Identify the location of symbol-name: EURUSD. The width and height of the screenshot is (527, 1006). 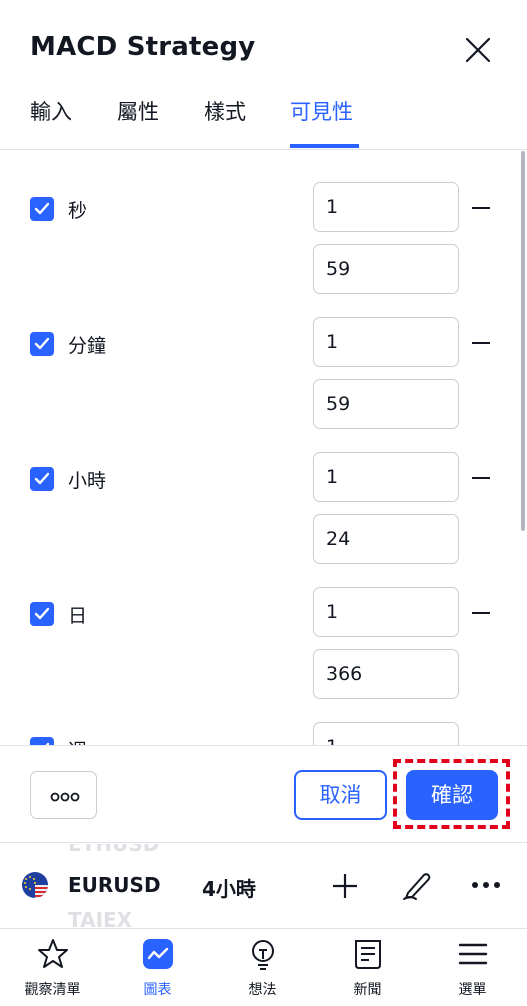
(114, 885).